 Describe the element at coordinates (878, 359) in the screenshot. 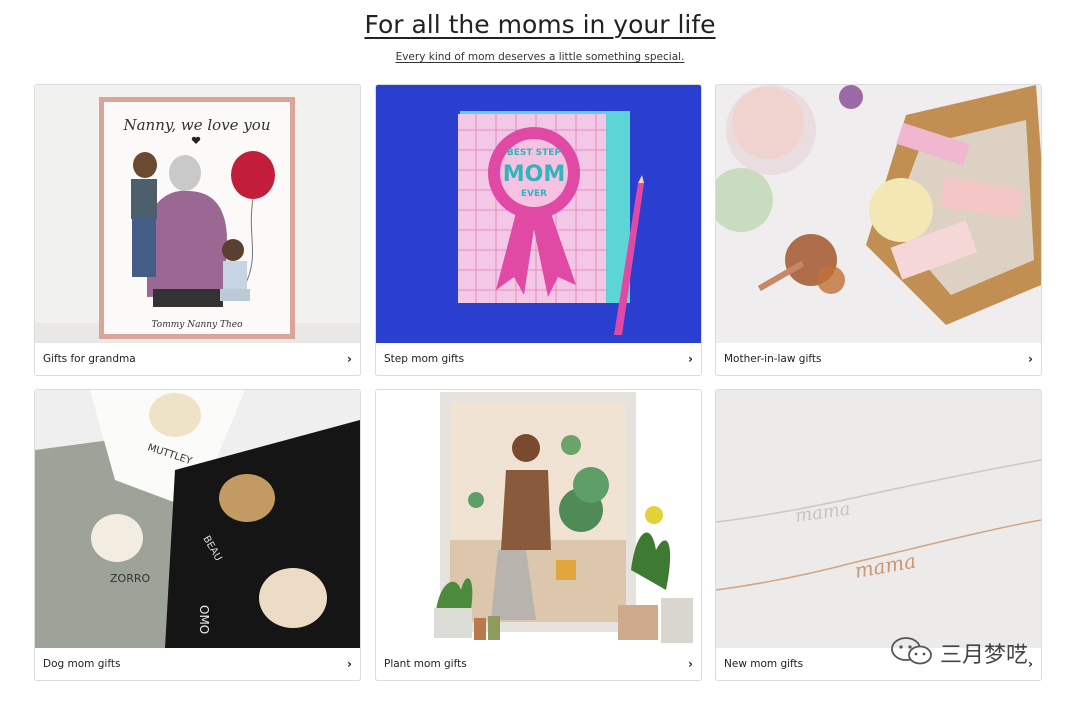

I see `card-footer: Mother-in-law gifts ›` at that location.